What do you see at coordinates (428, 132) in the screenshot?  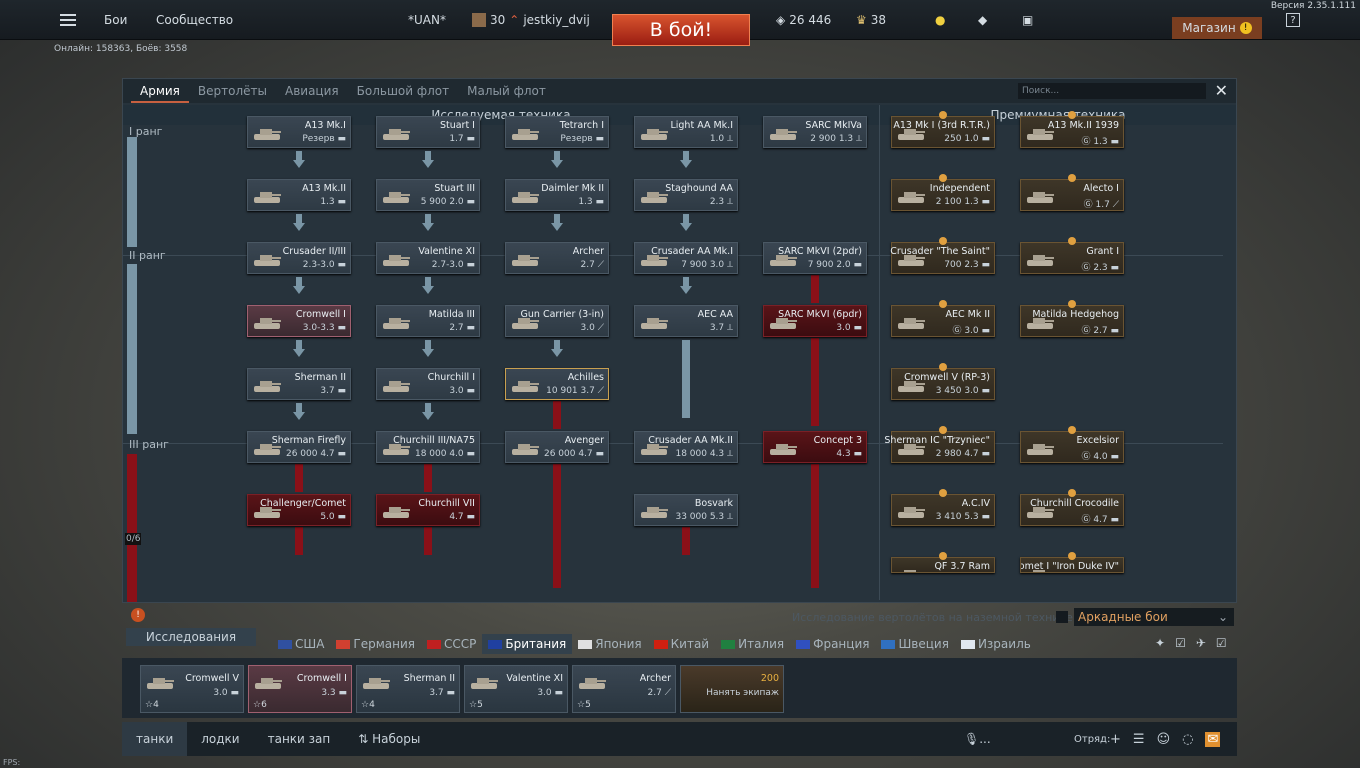 I see `vehicle-card: Stuart I 1.7 ▬` at bounding box center [428, 132].